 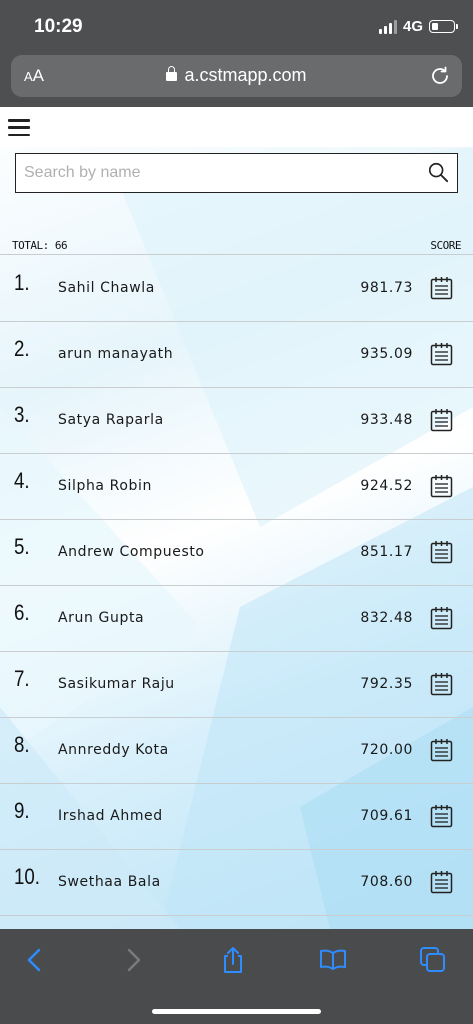 I want to click on leaderboard-row: 10. Swethaa Bala 708.60, so click(x=236, y=883).